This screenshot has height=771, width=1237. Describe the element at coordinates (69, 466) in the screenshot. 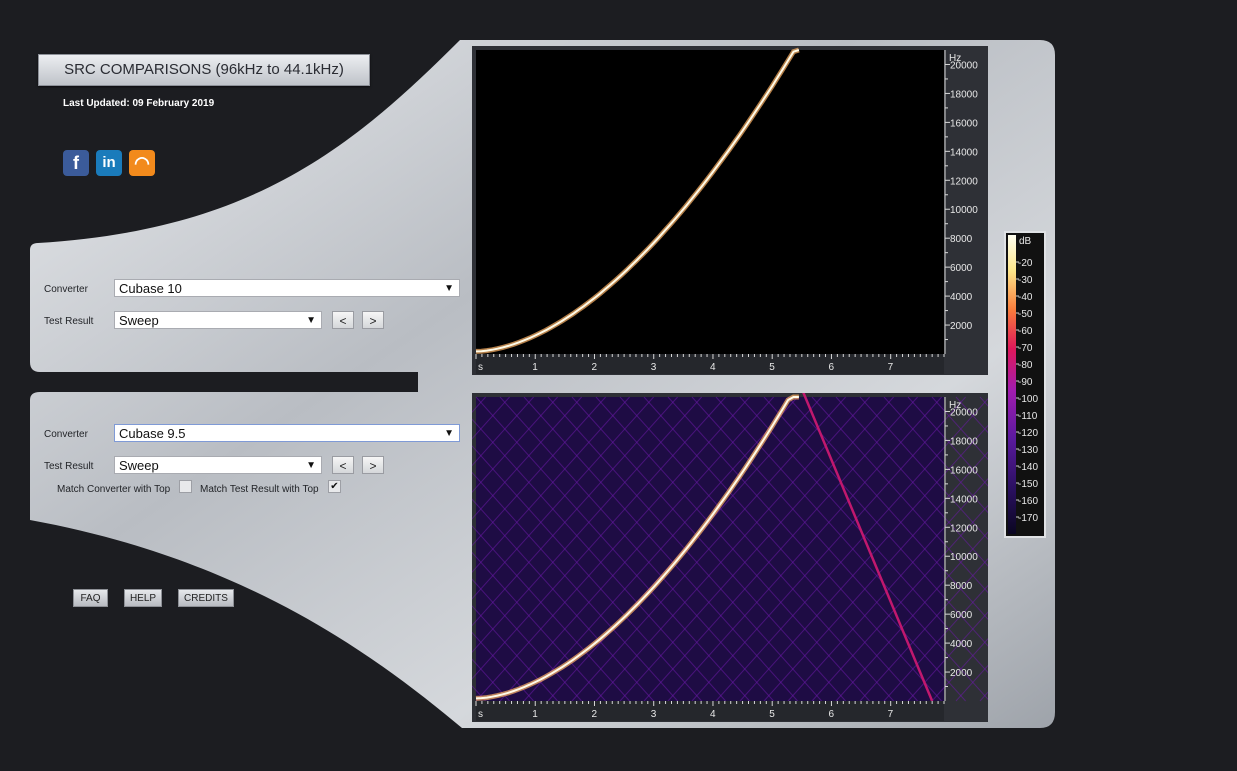

I see `test-result-label-bottom: Test Result` at that location.